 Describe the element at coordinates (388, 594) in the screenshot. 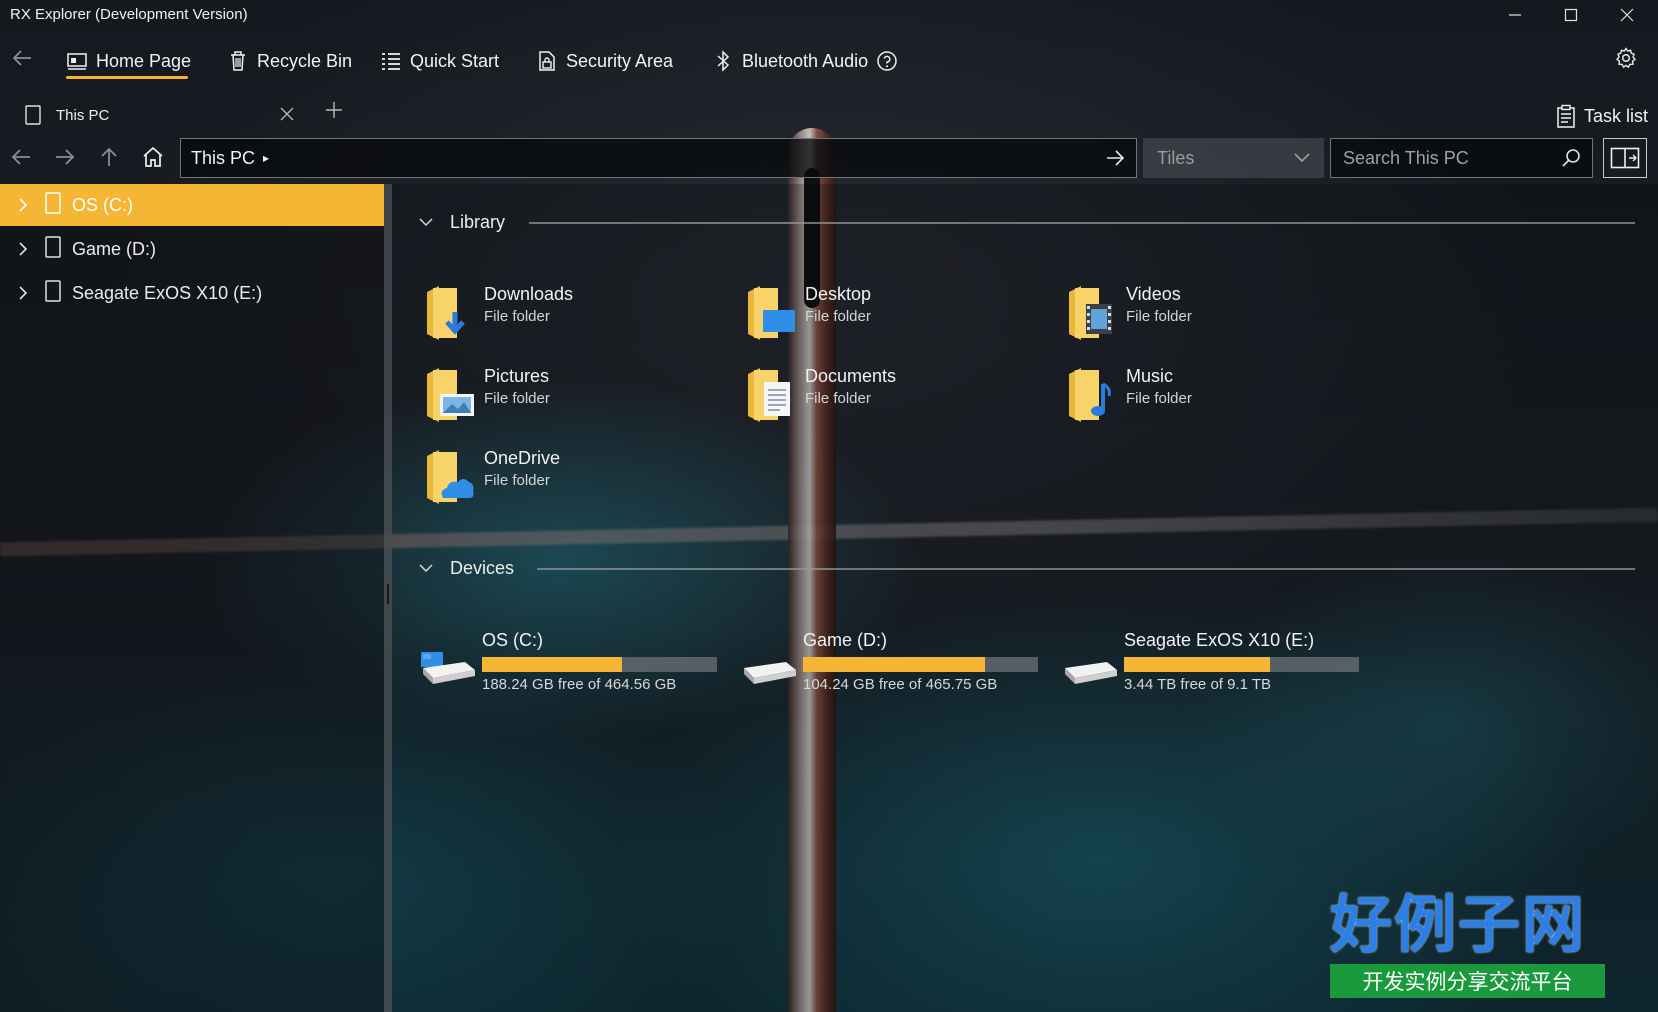

I see `splitter-grip` at that location.